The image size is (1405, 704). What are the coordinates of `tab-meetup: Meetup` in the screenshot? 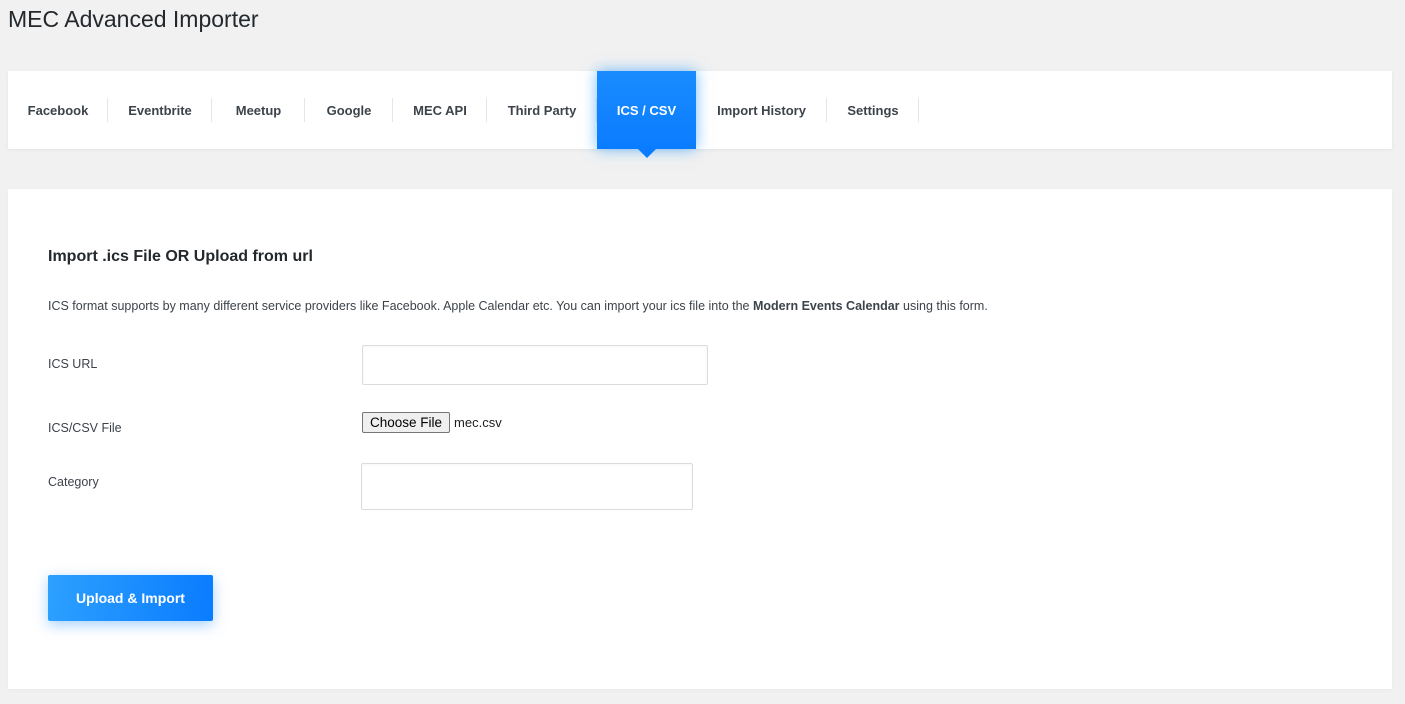 It's located at (258, 110).